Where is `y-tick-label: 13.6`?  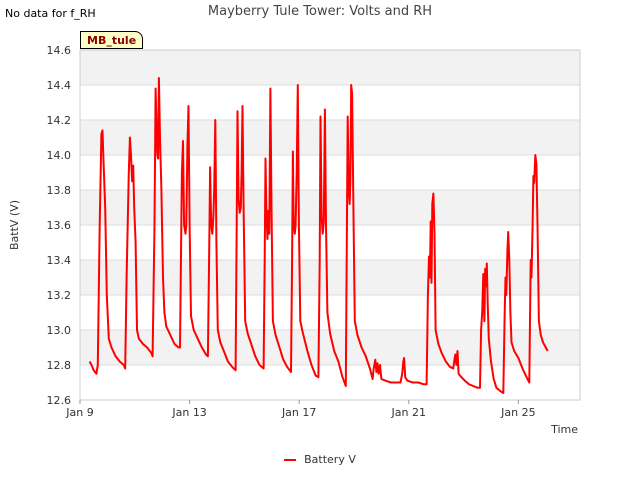
y-tick-label: 13.6 is located at coordinates (59, 225).